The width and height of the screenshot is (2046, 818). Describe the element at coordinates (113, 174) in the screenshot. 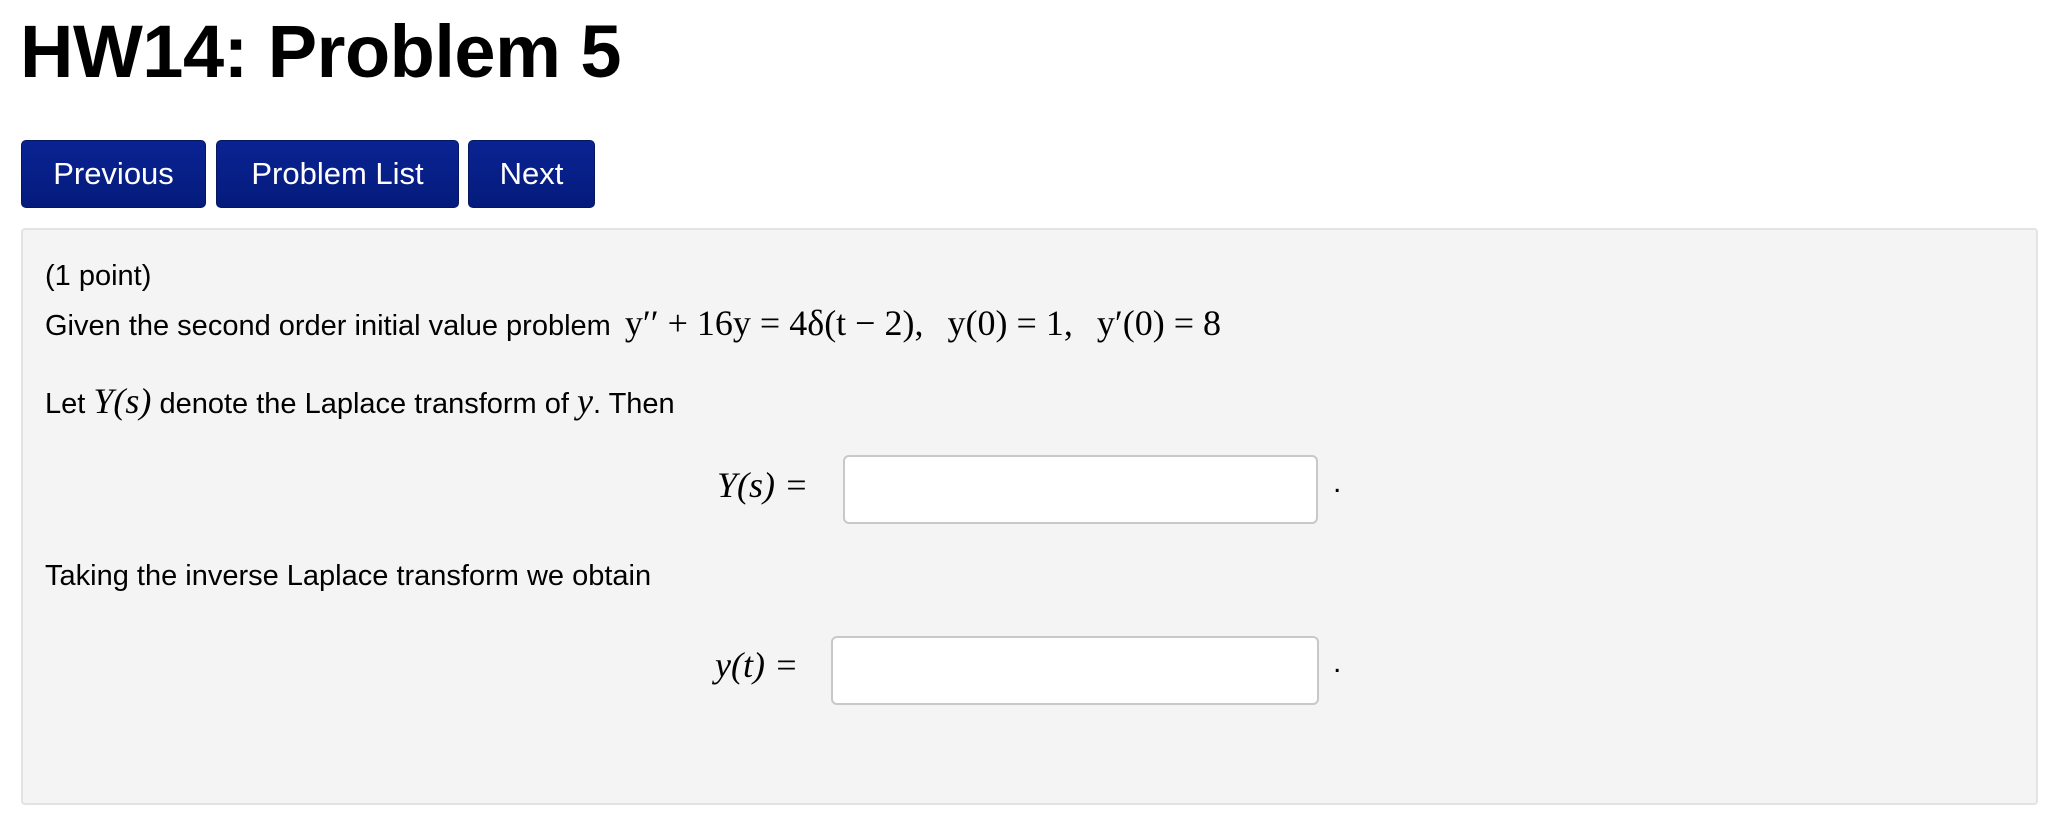

I see `previous-button: Previous` at that location.